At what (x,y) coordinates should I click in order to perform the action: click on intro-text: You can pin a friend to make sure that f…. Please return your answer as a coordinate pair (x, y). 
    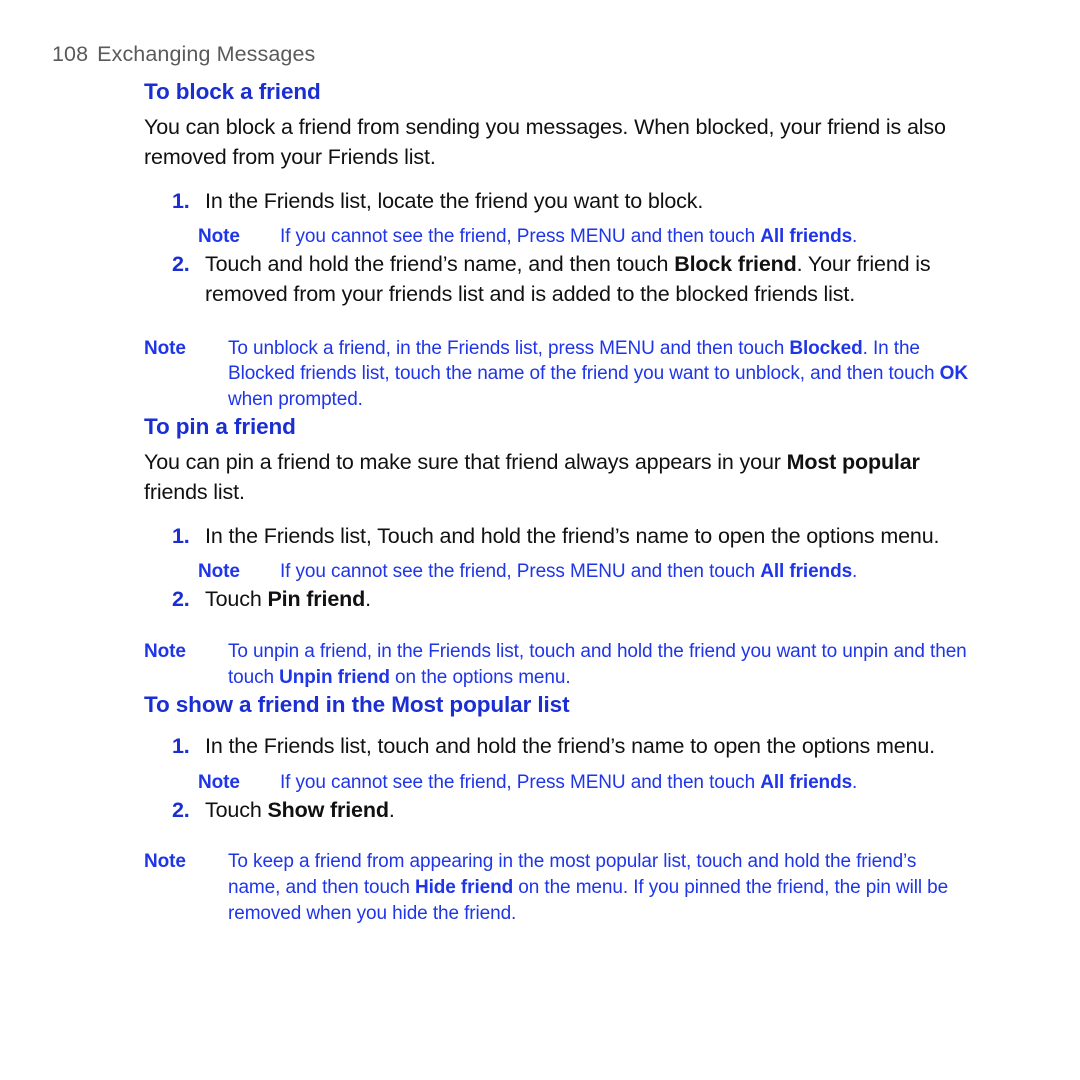
    Looking at the image, I should click on (465, 462).